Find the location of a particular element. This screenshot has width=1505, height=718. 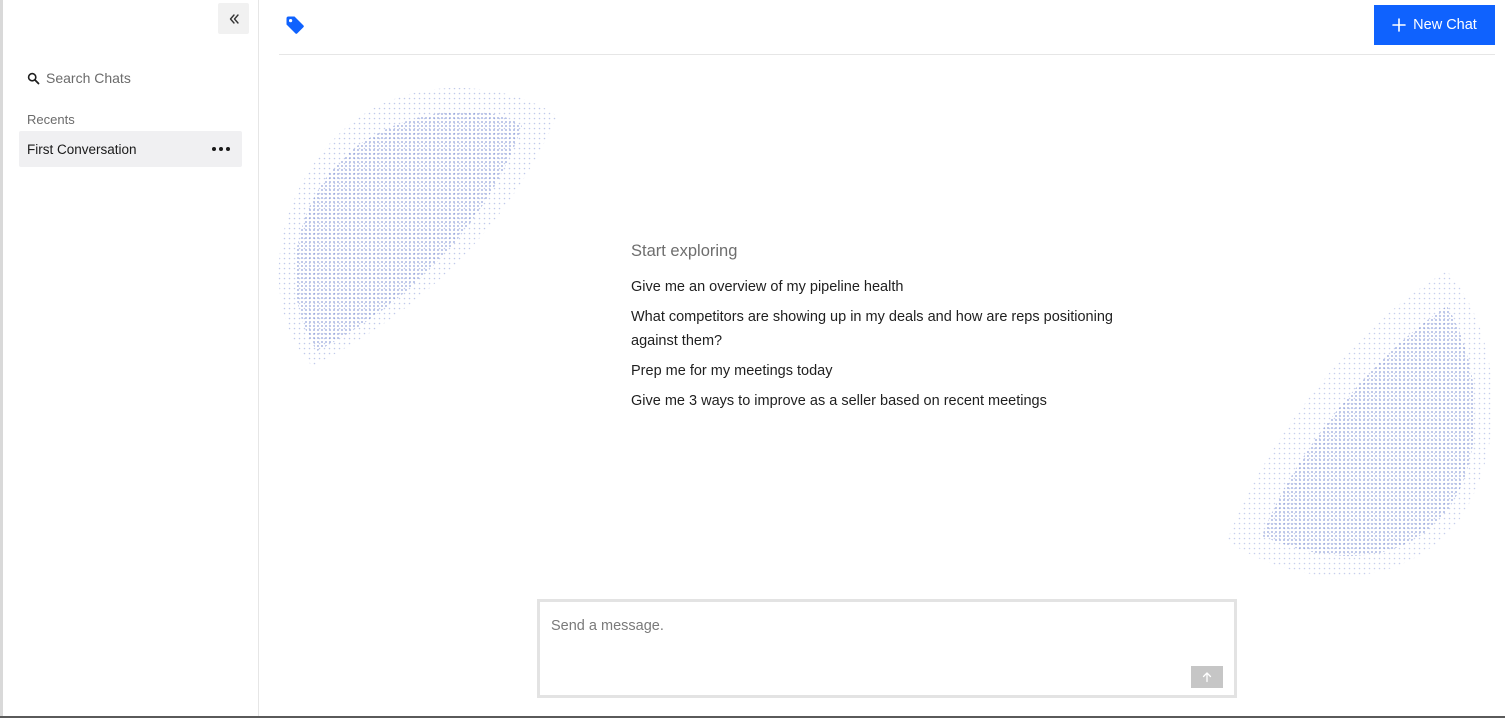

chat-item-label: First Conversation is located at coordinates (82, 149).